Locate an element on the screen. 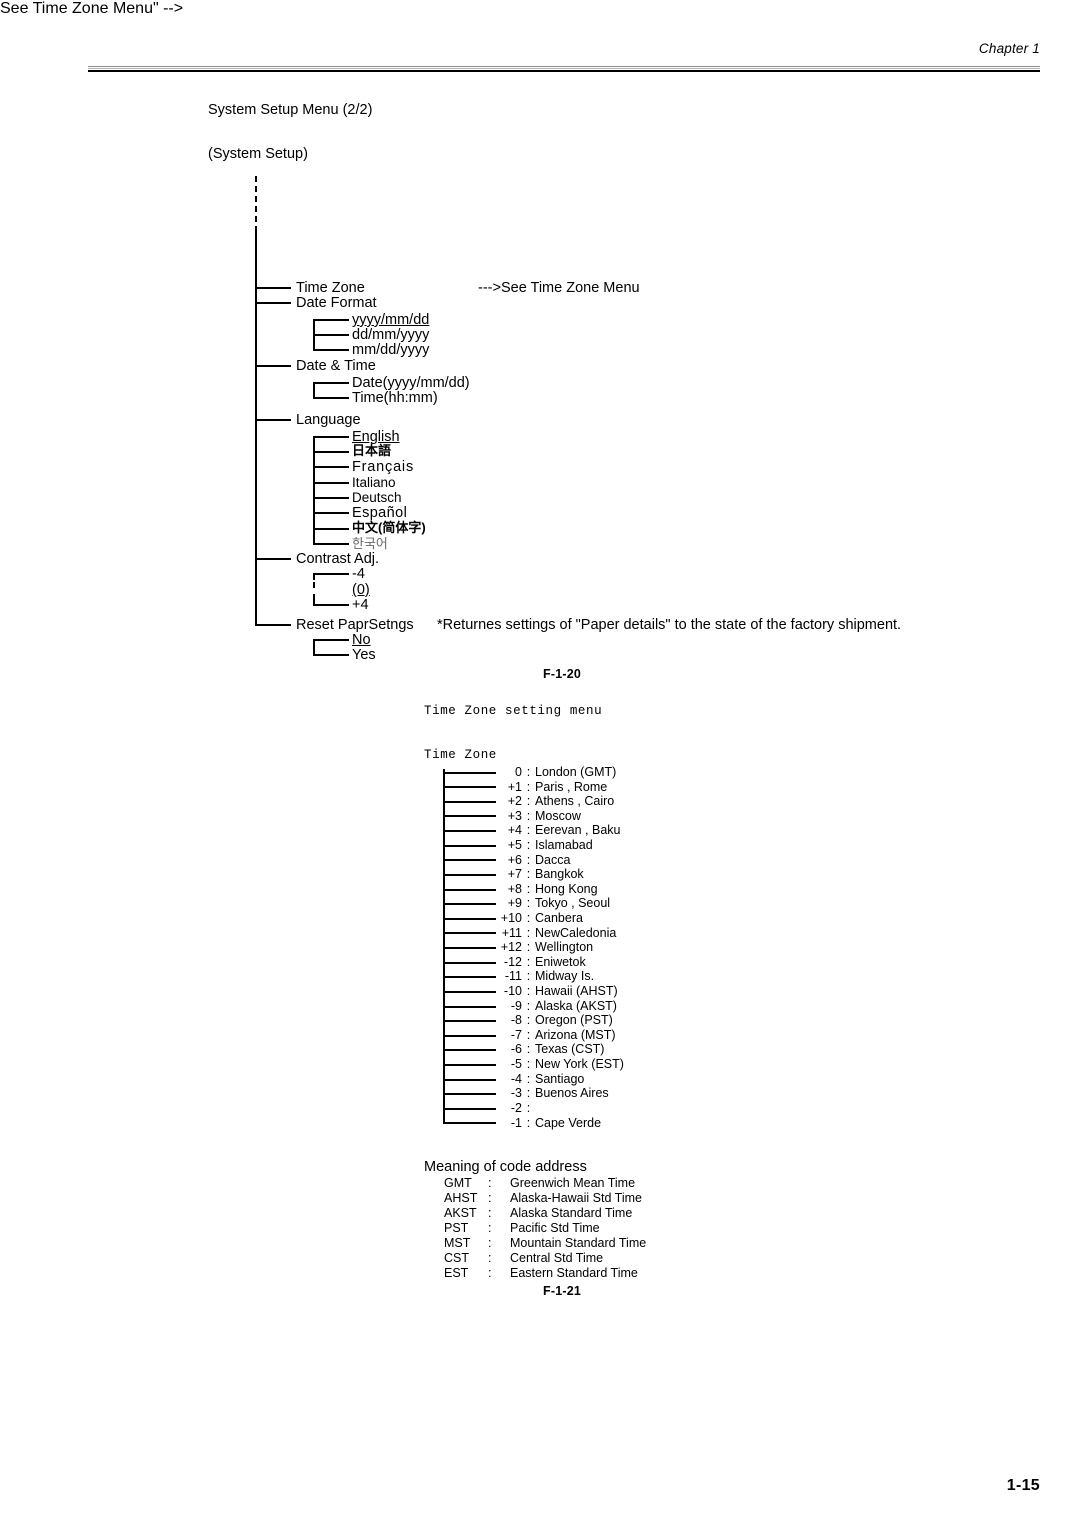  option-dd-mm-yyyy: dd/mm/yyyy is located at coordinates (390, 335).